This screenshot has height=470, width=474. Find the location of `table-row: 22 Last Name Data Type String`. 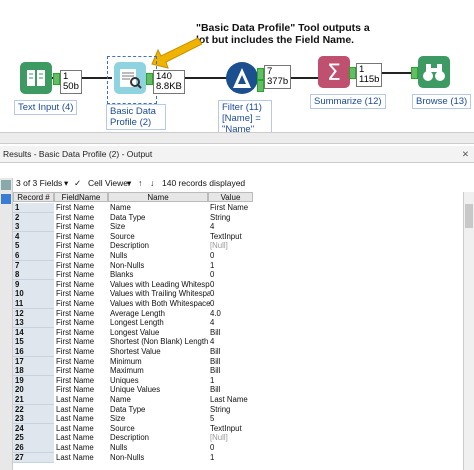

table-row: 22 Last Name Data Type String is located at coordinates (238, 409).